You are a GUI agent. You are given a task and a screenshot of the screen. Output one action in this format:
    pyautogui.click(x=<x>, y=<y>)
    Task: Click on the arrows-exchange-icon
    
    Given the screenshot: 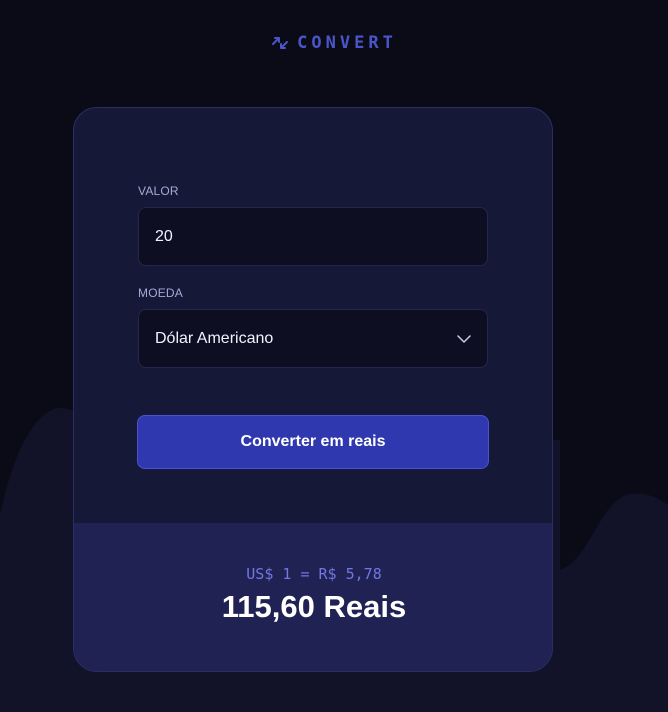 What is the action you would take?
    pyautogui.click(x=280, y=43)
    